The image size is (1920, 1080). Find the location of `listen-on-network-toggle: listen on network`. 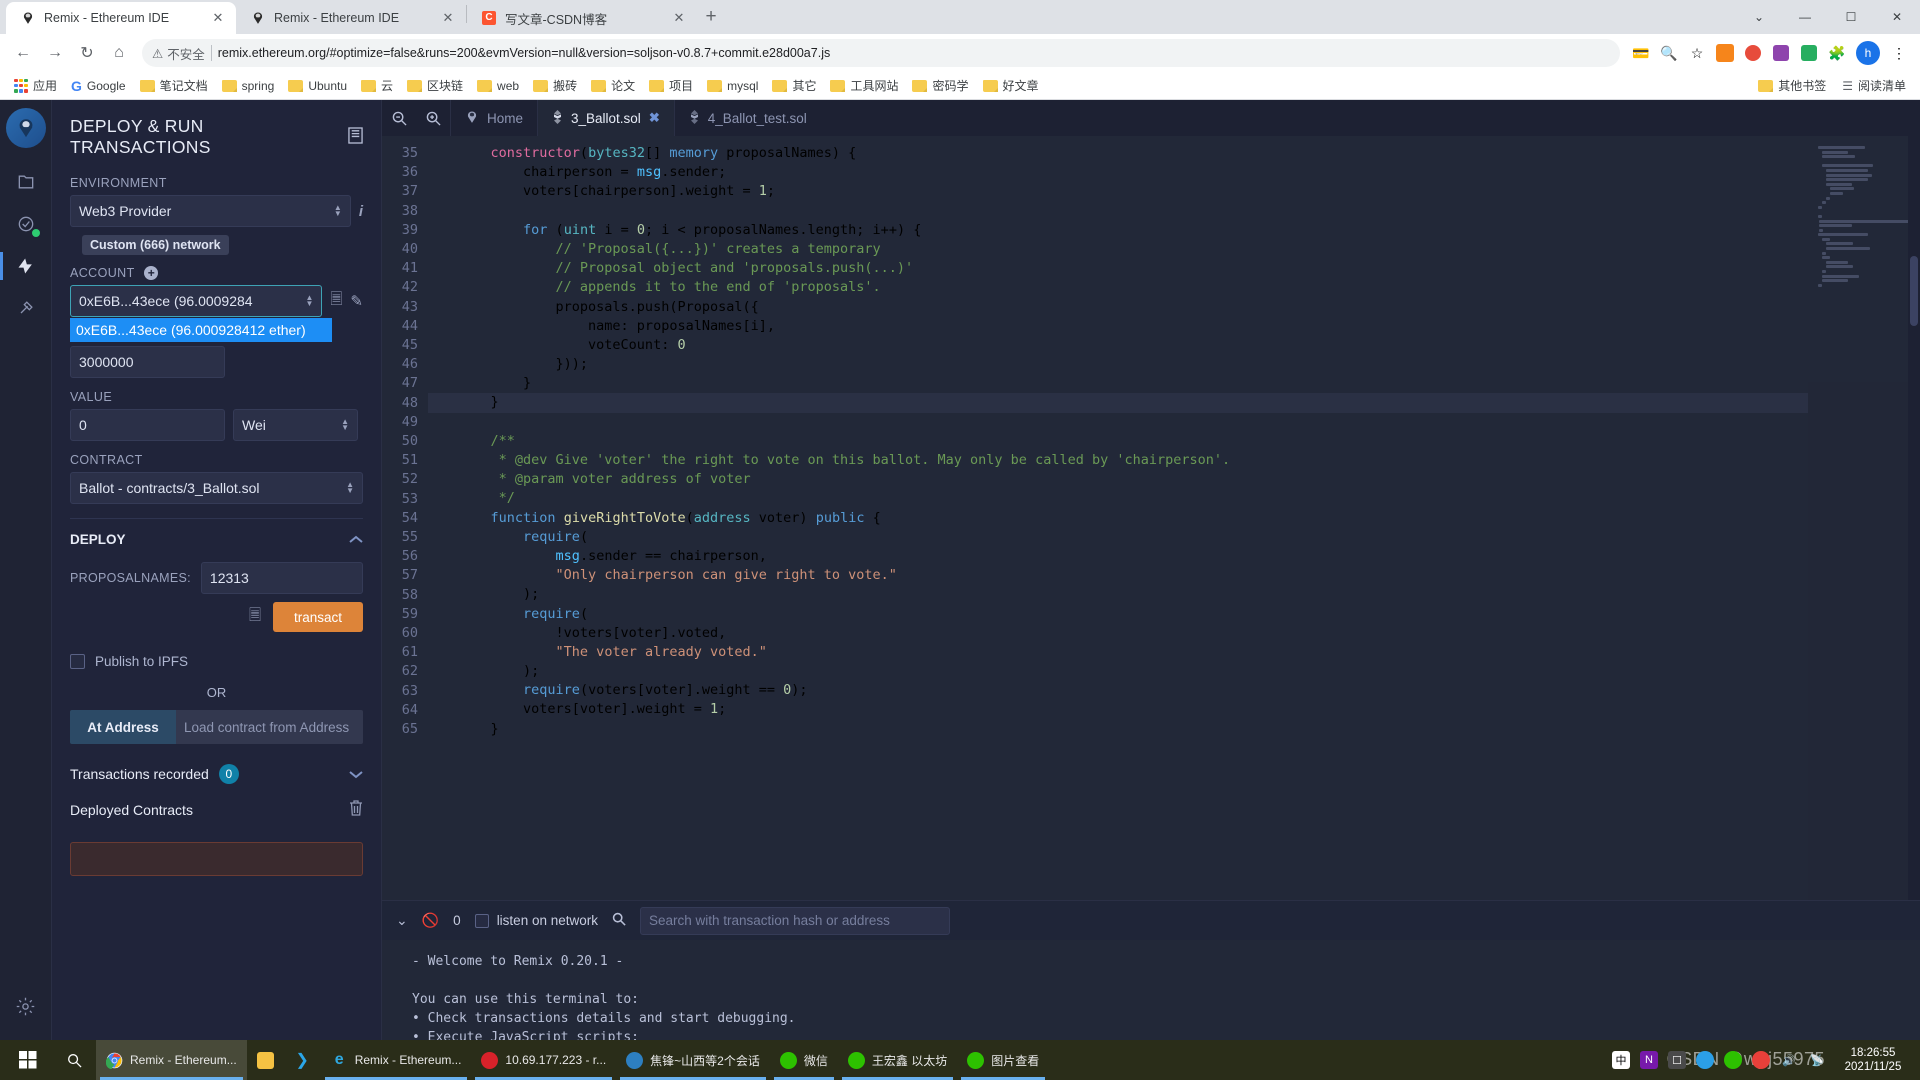

listen-on-network-toggle: listen on network is located at coordinates (536, 920).